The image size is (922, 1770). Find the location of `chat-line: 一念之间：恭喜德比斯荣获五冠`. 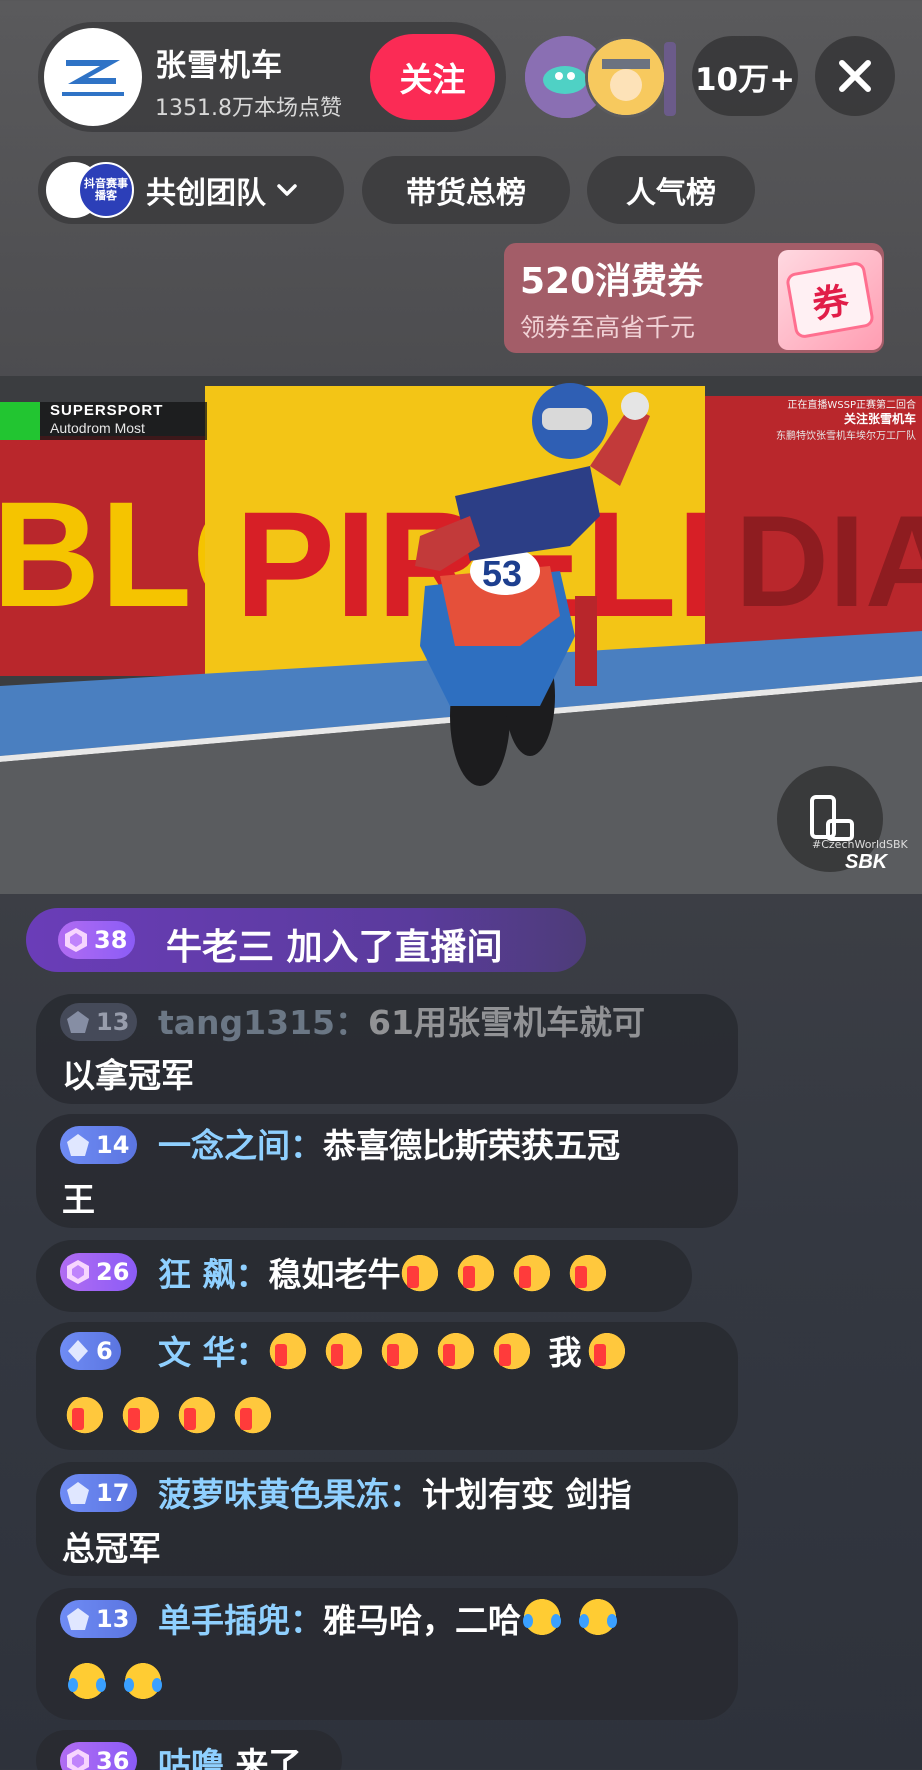

chat-line: 一念之间：恭喜德比斯荣获五冠 is located at coordinates (389, 1146).